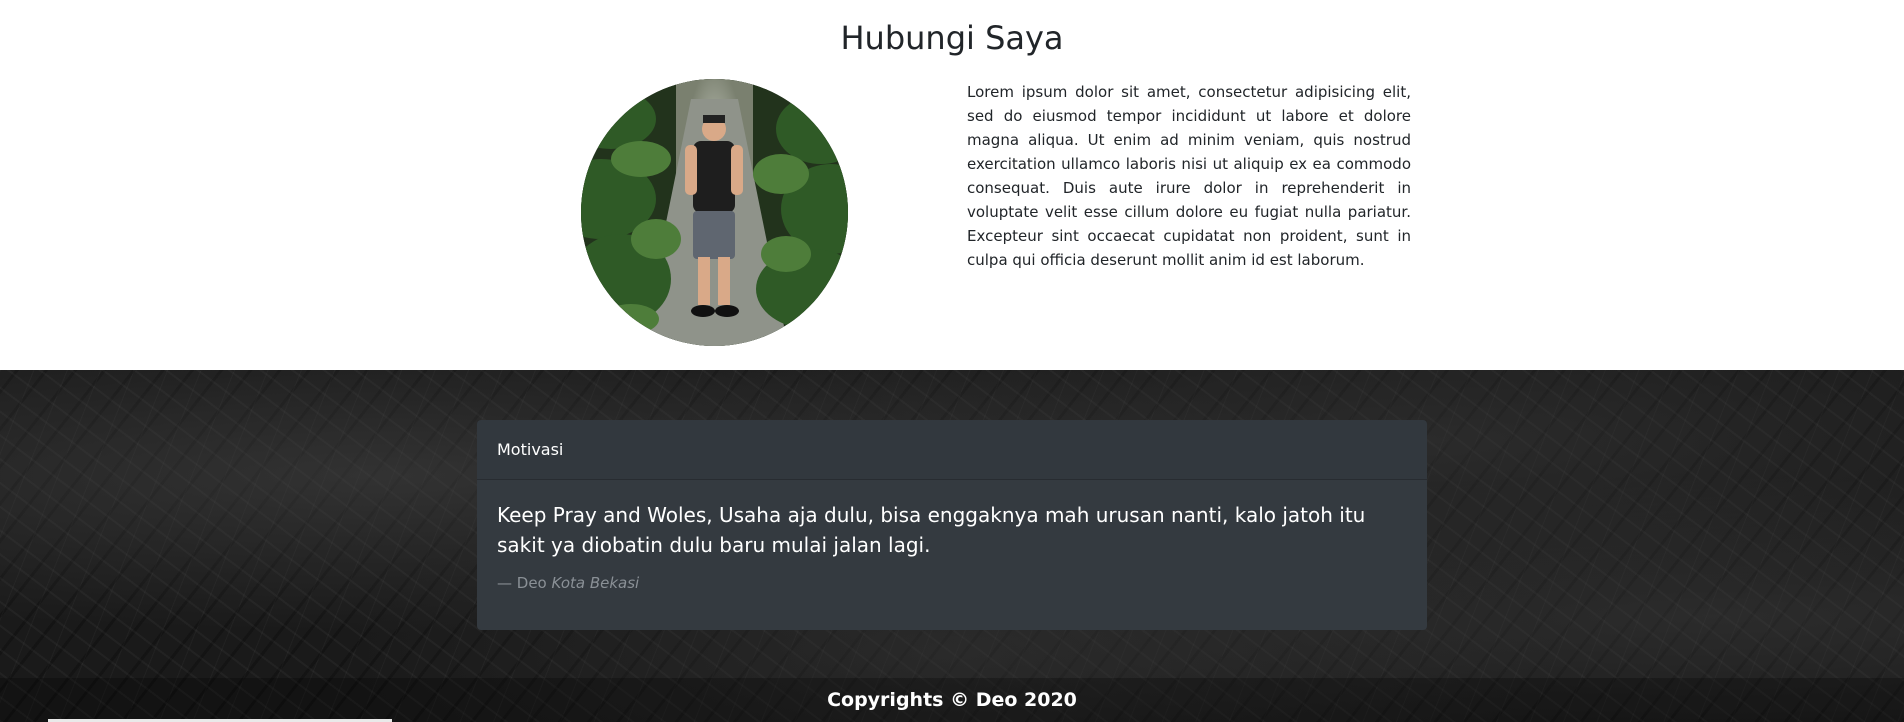 Image resolution: width=1904 pixels, height=722 pixels. Describe the element at coordinates (952, 583) in the screenshot. I see `quote-footer: — Deo Kota Bekasi` at that location.